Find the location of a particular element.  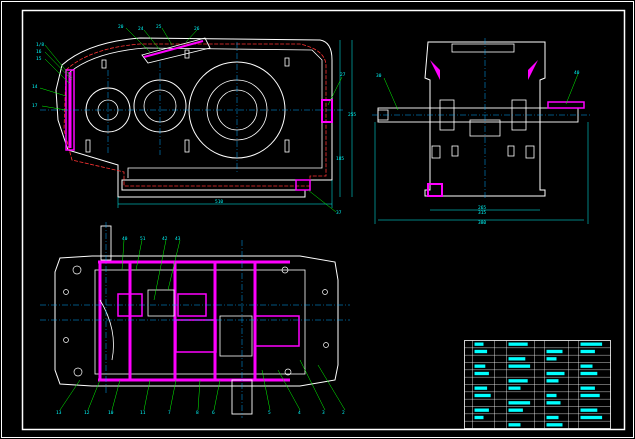

front-section-line is located at coordinates (195, 115).